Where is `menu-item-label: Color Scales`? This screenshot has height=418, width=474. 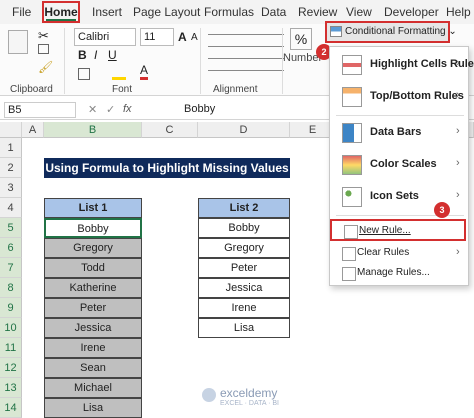
menu-item-label: Color Scales is located at coordinates (403, 164).